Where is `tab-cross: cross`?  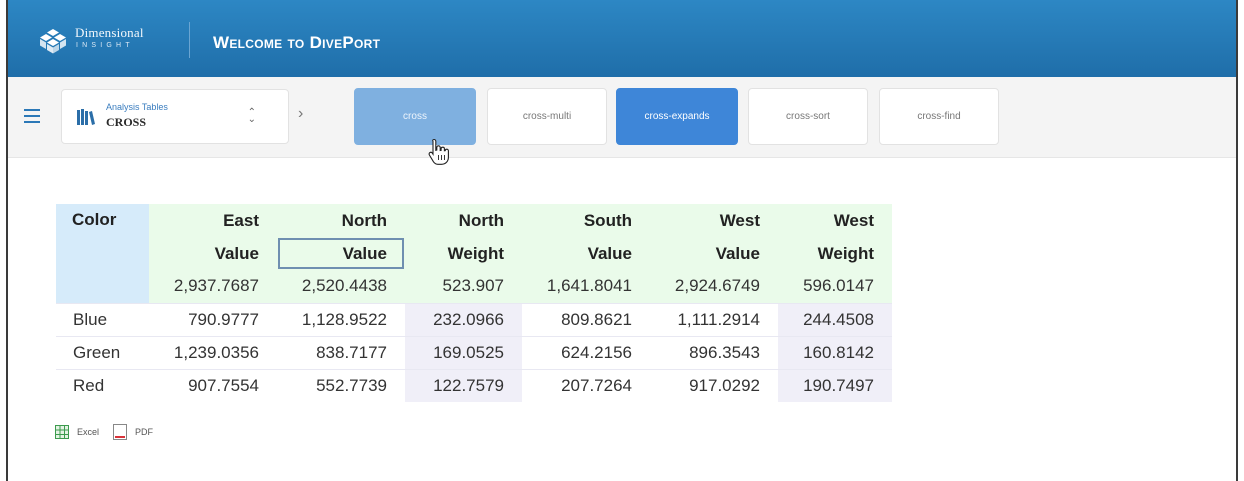
tab-cross: cross is located at coordinates (415, 116).